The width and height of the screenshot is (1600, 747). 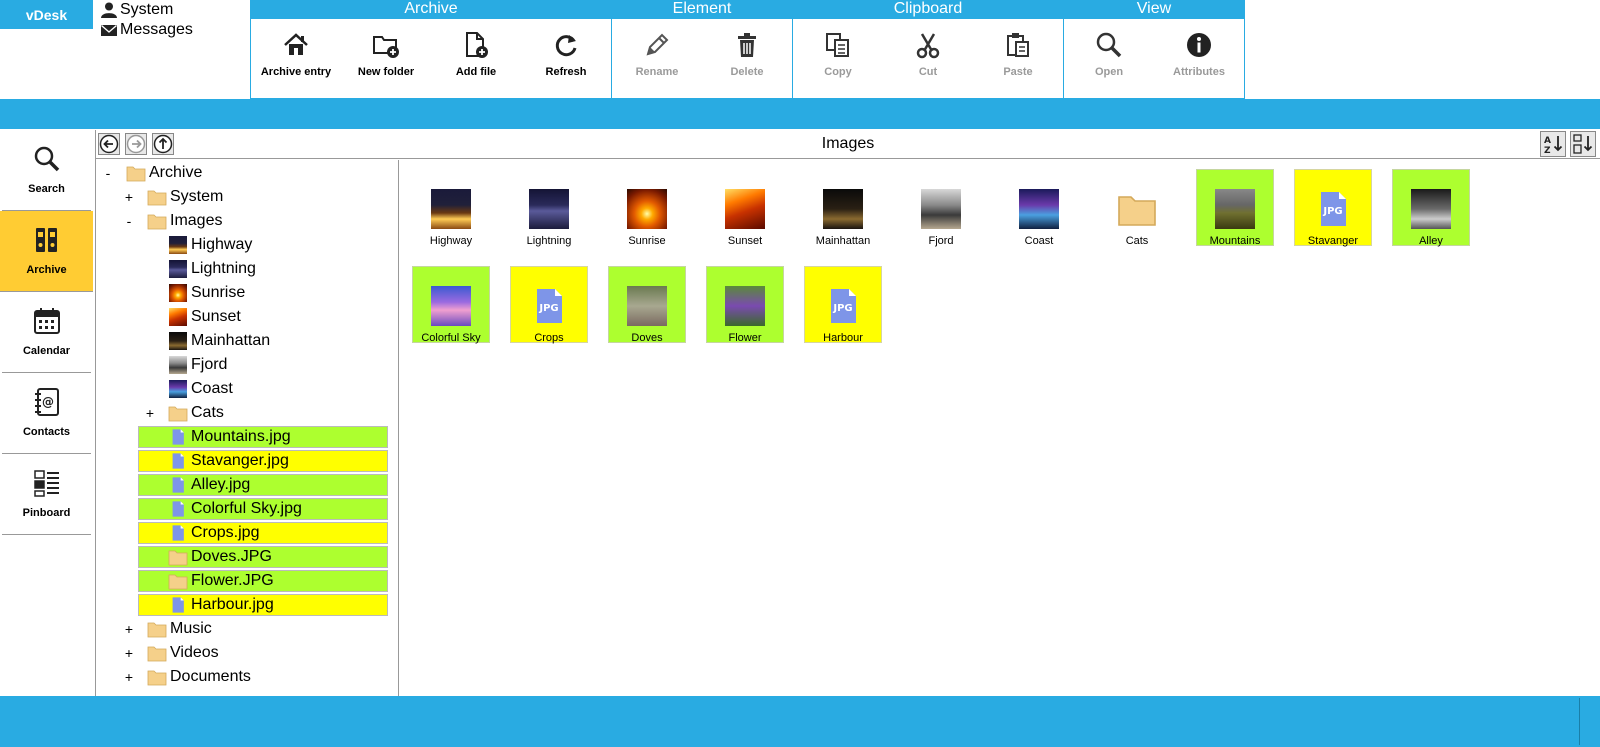 I want to click on jpg-file-icon, so click(x=178, y=509).